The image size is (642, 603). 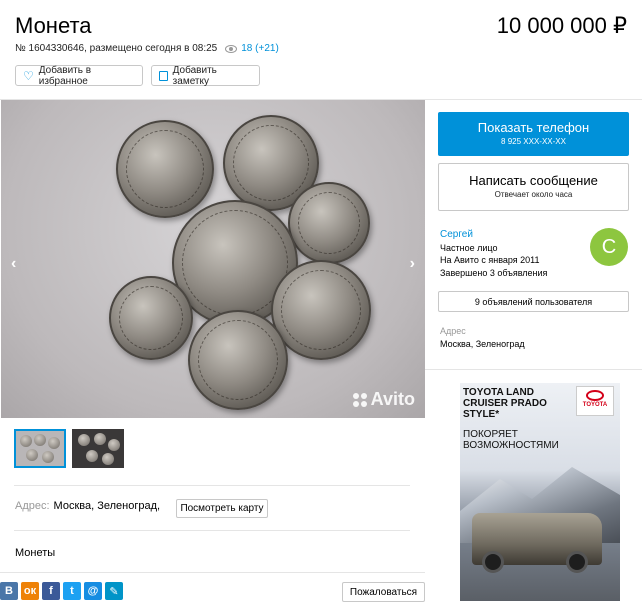 I want to click on livejournal-icon: ✎, so click(x=114, y=591).